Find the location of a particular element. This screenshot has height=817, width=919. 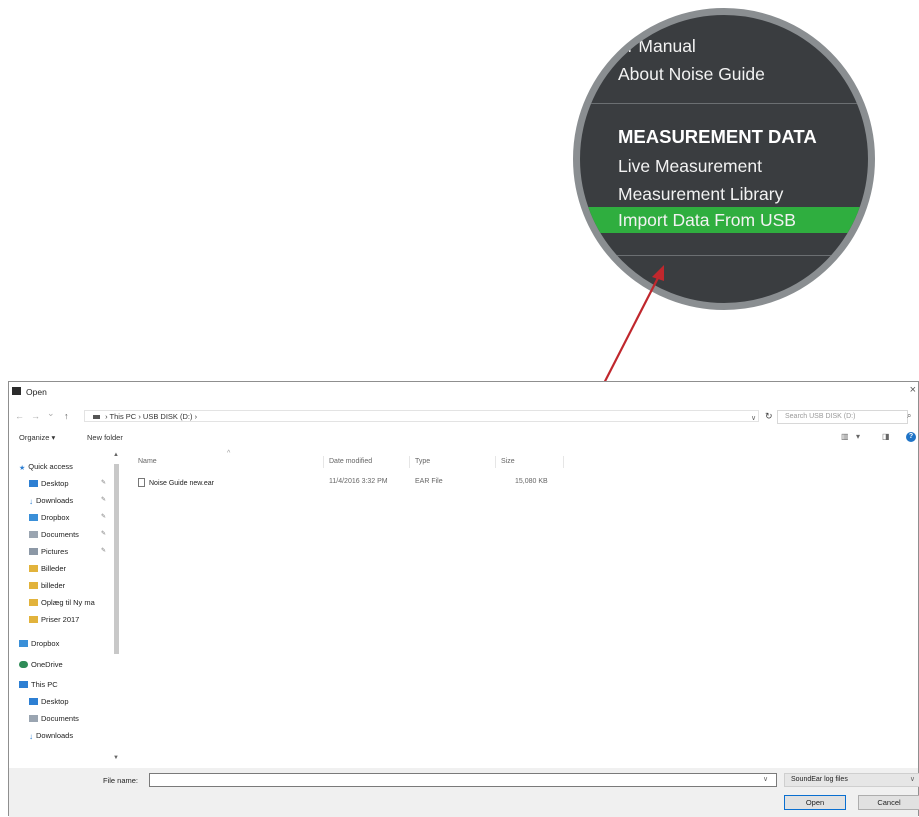

new-folder-button: New folder is located at coordinates (105, 437).